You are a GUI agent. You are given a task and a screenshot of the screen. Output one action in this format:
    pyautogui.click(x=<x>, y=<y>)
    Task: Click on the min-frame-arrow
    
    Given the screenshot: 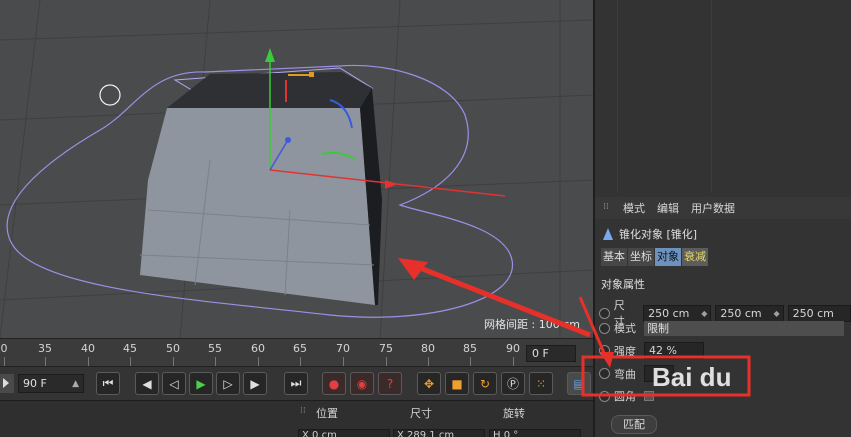 What is the action you would take?
    pyautogui.click(x=7, y=383)
    